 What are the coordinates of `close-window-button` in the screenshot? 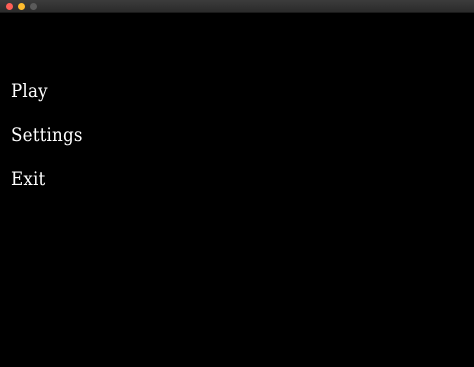 It's located at (9, 6).